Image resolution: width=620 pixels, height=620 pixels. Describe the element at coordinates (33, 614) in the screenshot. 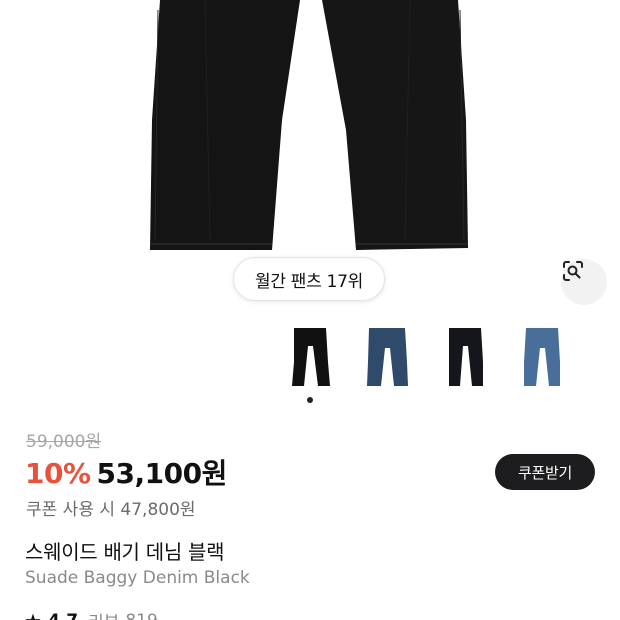

I see `star-icon: ★` at that location.